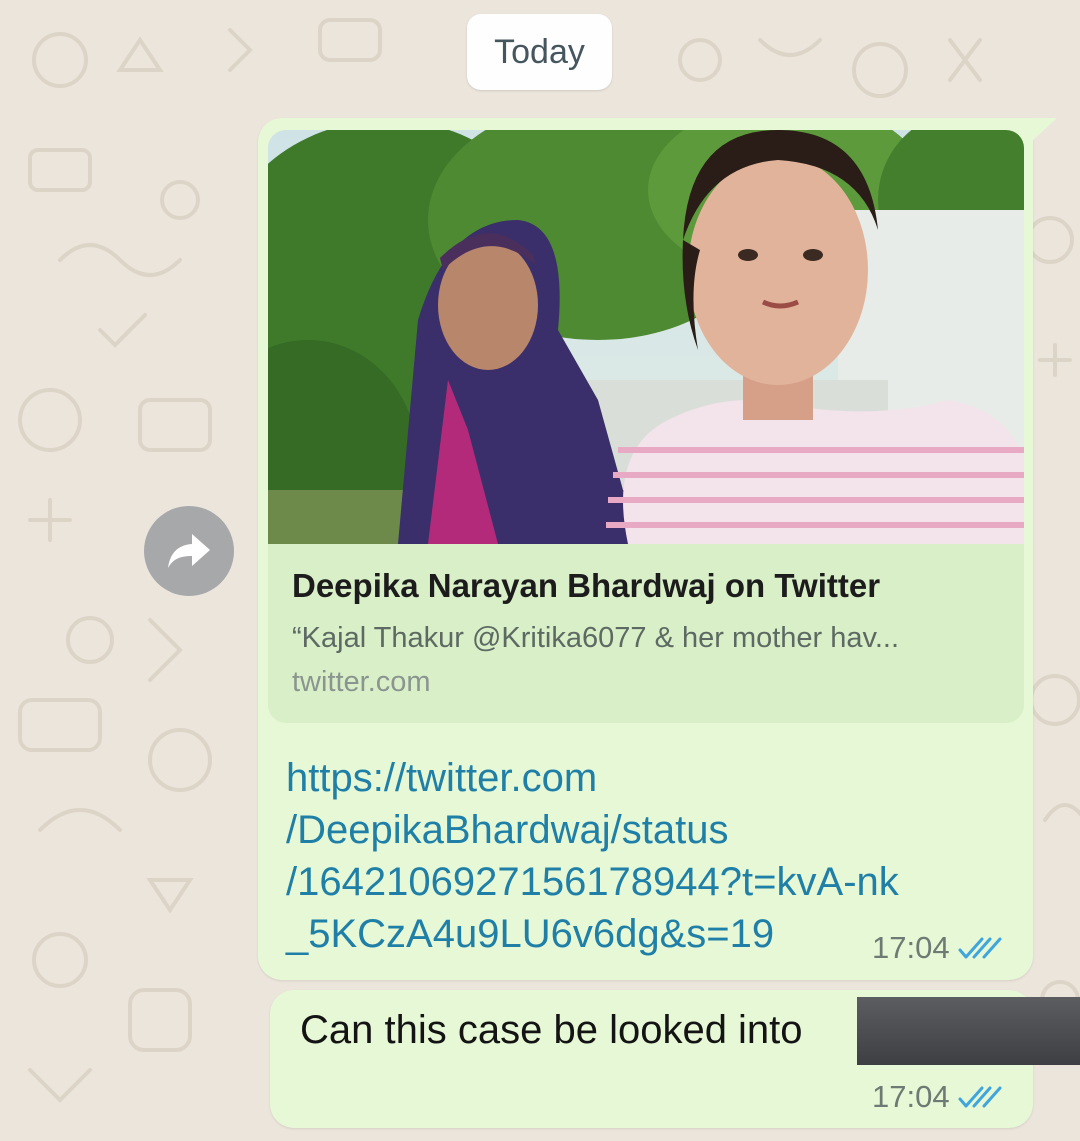 The width and height of the screenshot is (1080, 1141). I want to click on link-preview-title: Deepika Narayan Bhardwaj on Twitter, so click(586, 585).